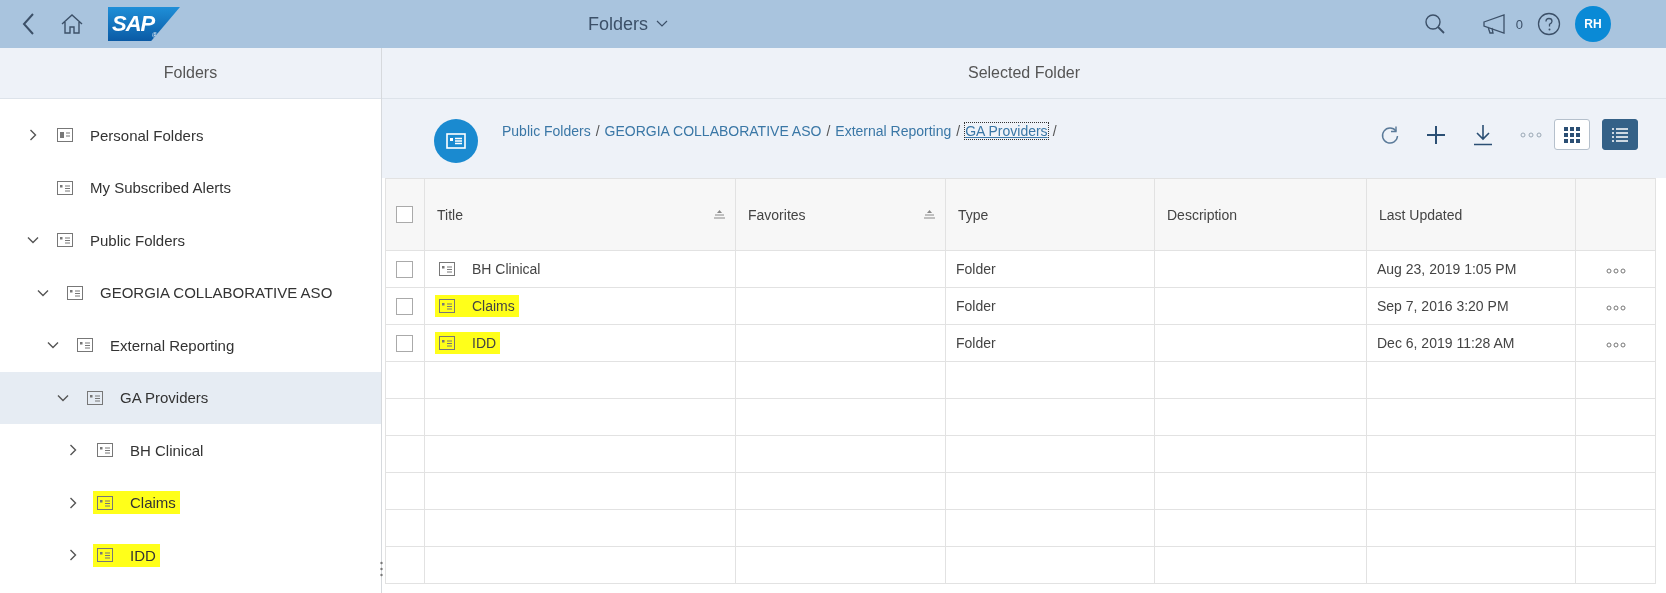 This screenshot has height=593, width=1666. Describe the element at coordinates (164, 398) in the screenshot. I see `tree-label: GA Providers` at that location.